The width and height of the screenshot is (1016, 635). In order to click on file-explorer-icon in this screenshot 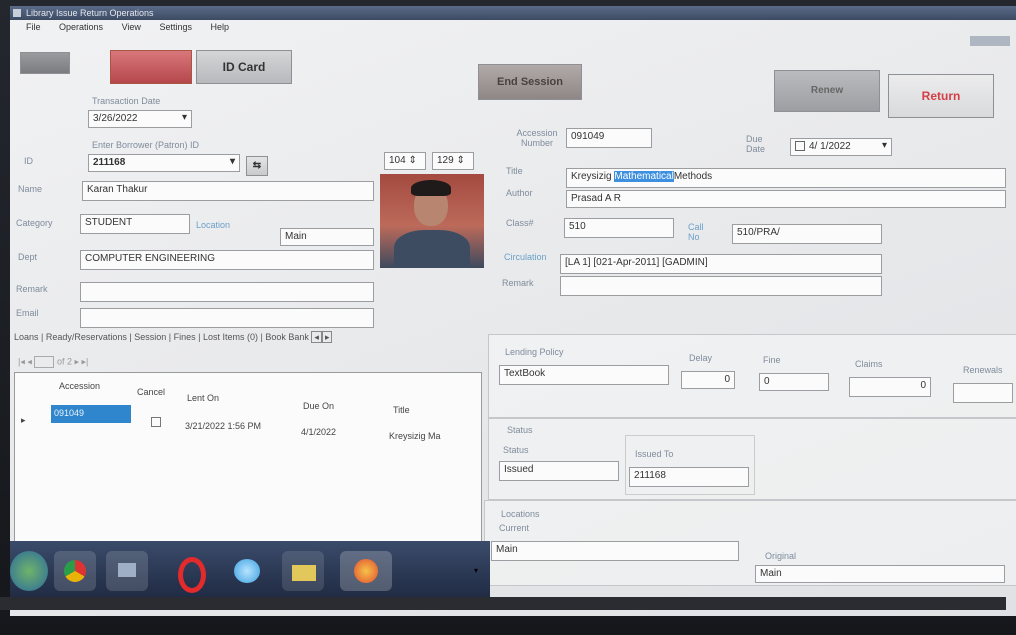, I will do `click(303, 571)`.